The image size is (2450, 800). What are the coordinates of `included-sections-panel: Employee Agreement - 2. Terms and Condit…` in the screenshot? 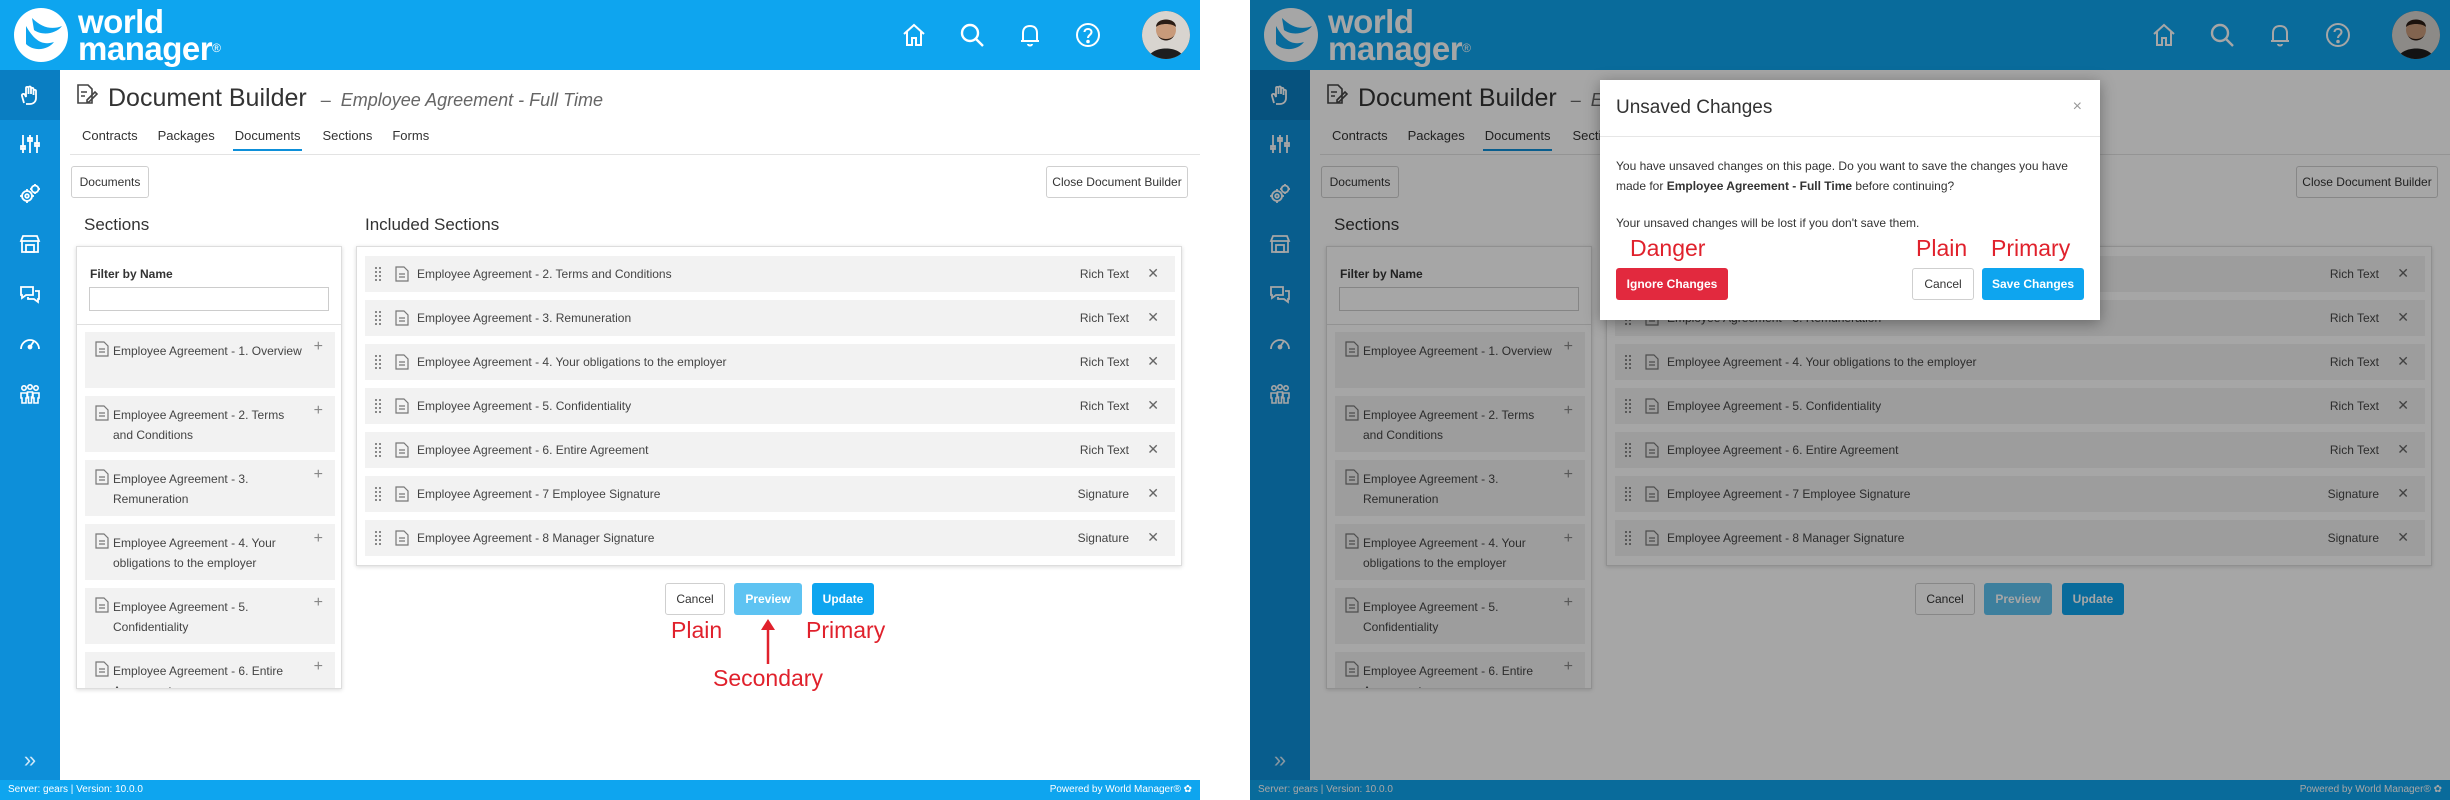 It's located at (769, 406).